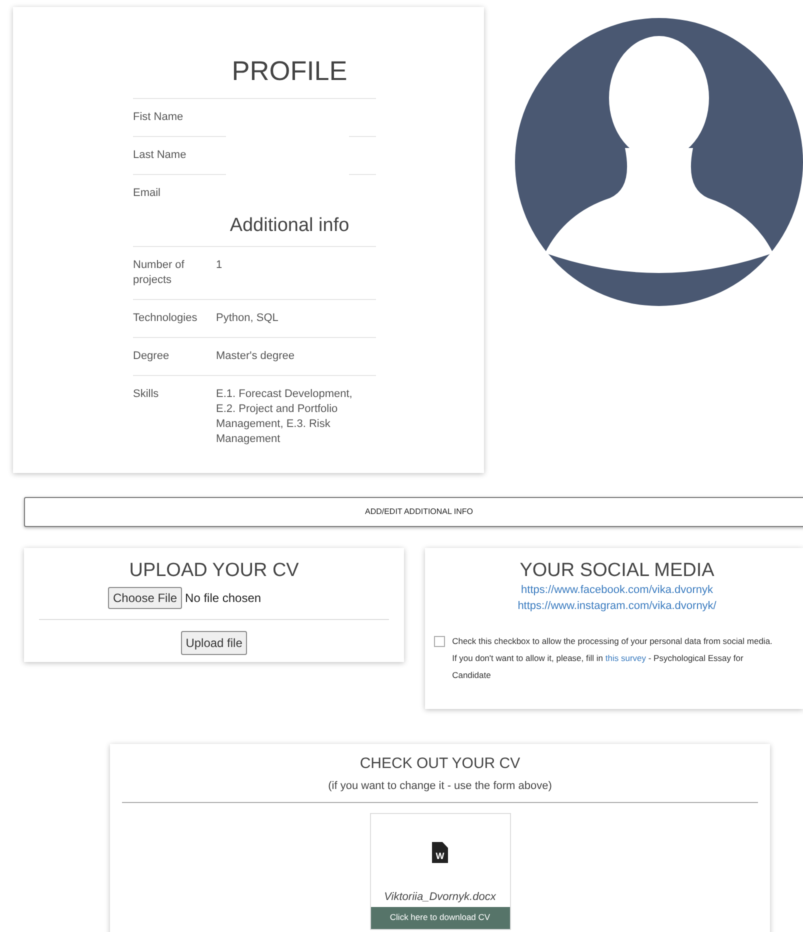 The image size is (803, 932). Describe the element at coordinates (151, 356) in the screenshot. I see `field-label: Degree` at that location.